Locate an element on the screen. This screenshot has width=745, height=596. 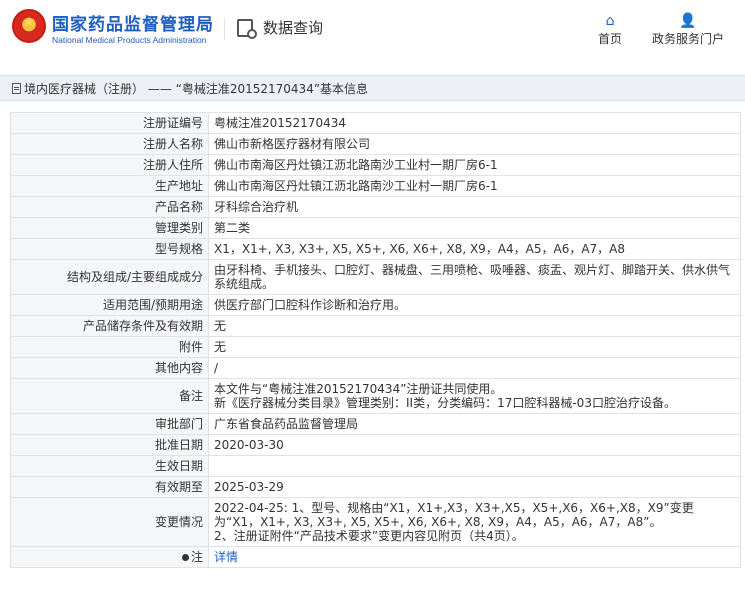
brand-title: 国家药品监督管理局 is located at coordinates (133, 22).